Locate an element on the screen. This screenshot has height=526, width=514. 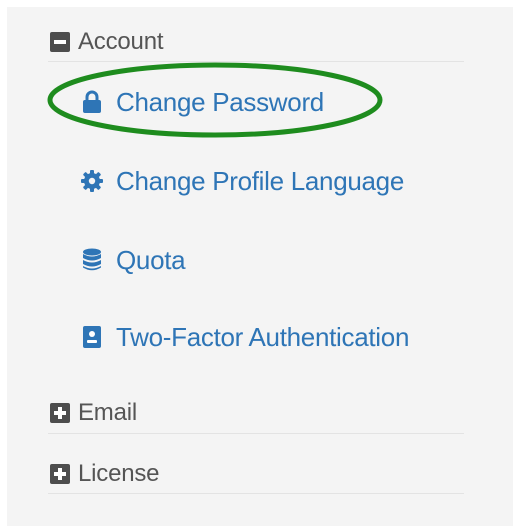
gear-icon is located at coordinates (92, 181).